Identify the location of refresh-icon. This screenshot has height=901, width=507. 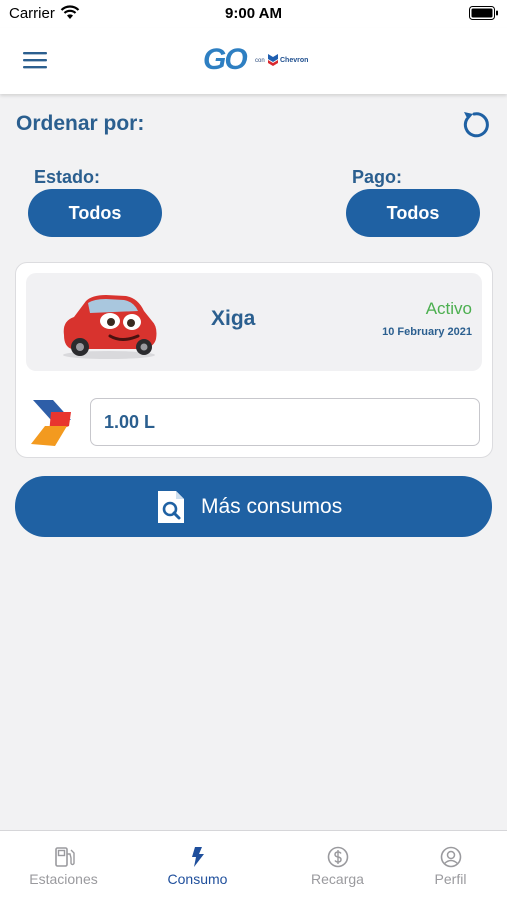
(474, 124).